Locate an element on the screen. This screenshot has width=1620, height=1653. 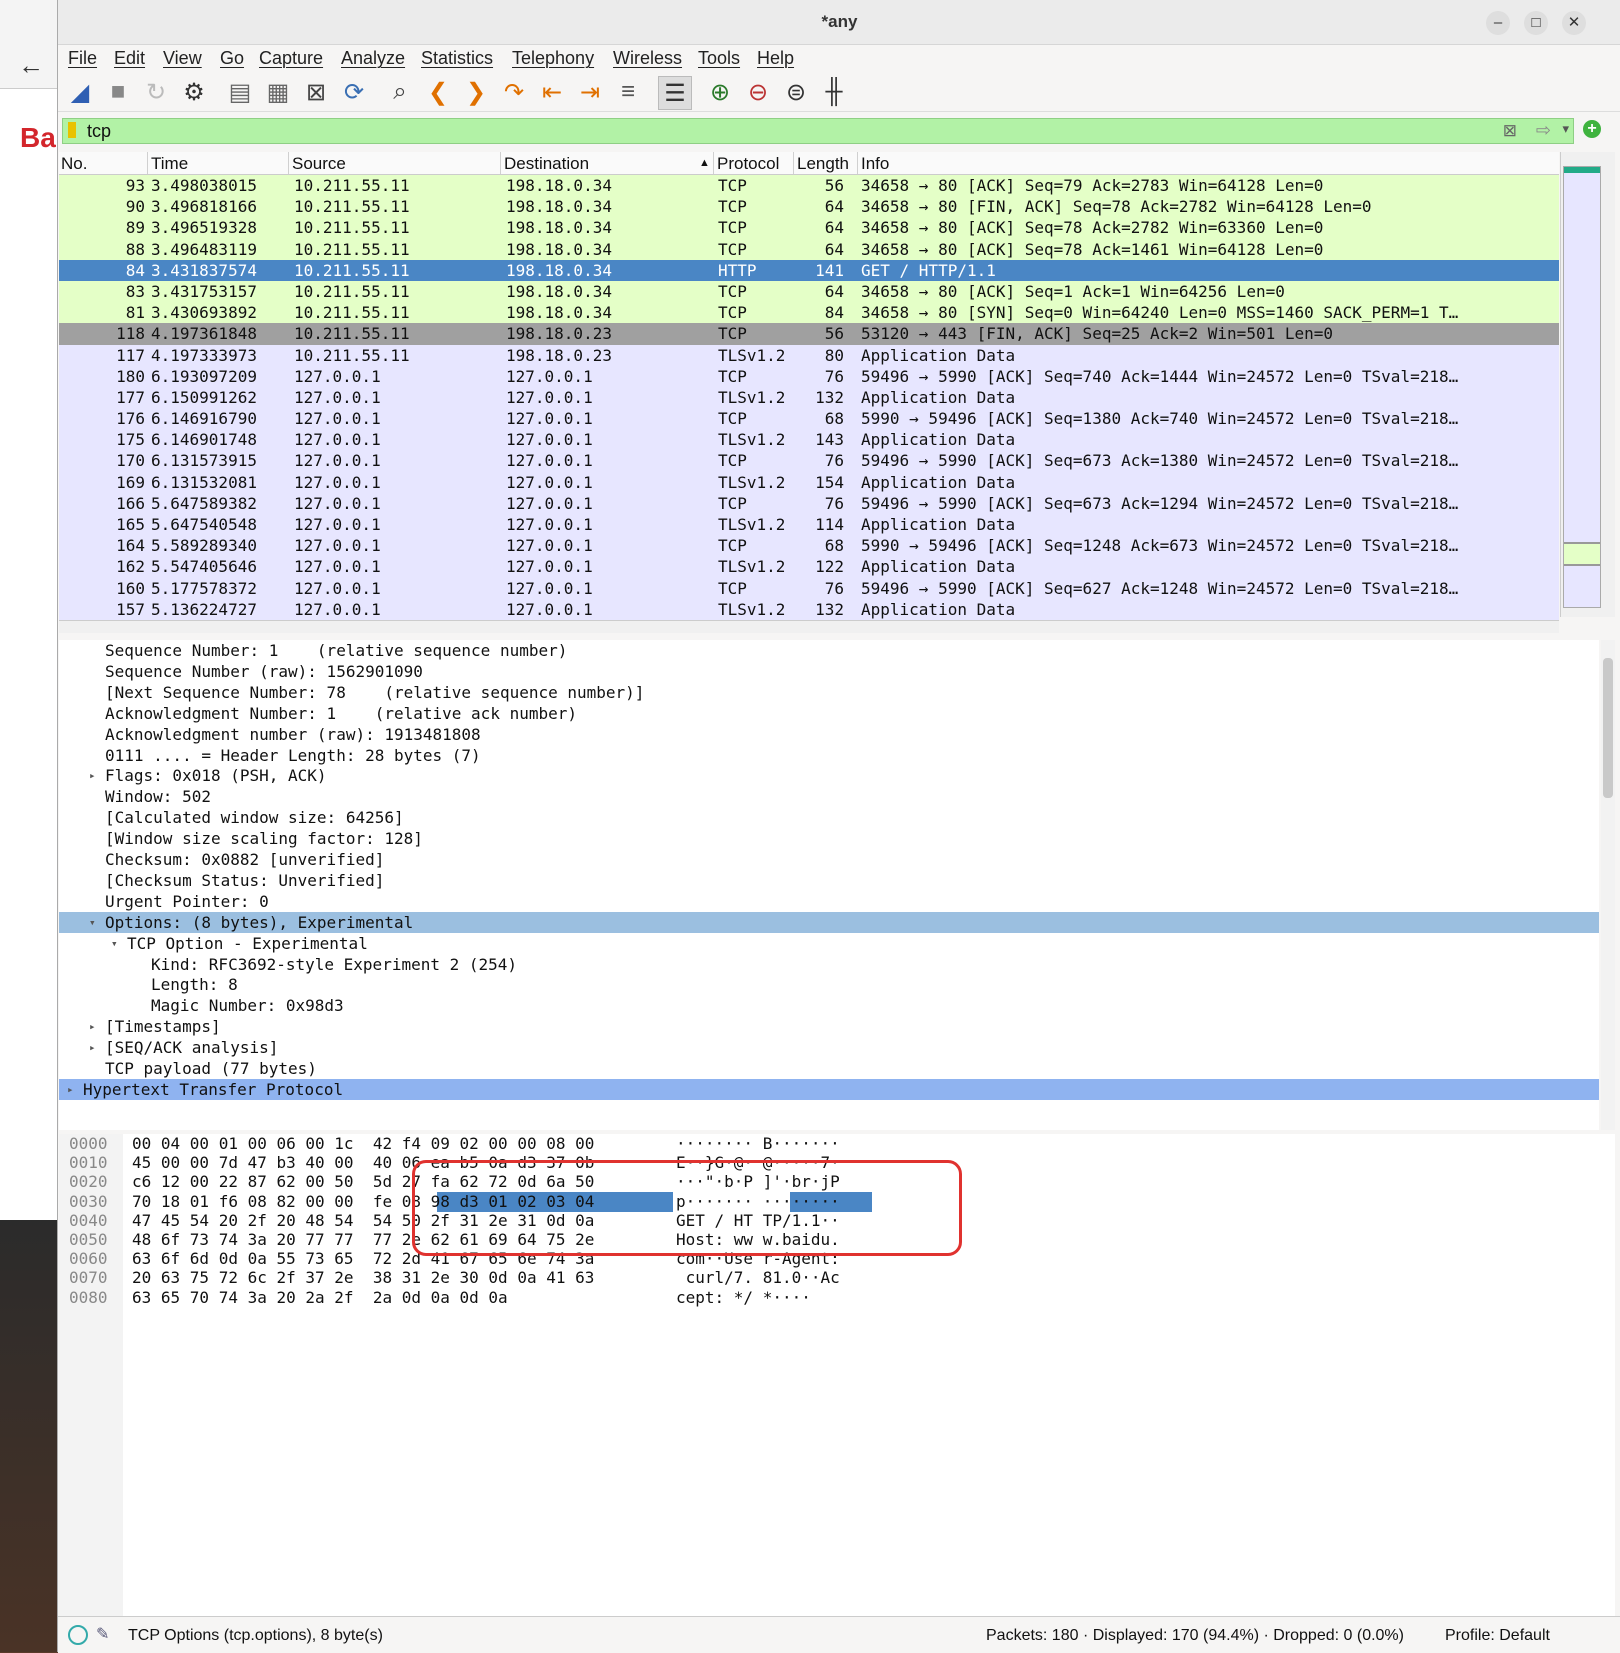
column-time: Time is located at coordinates (169, 164).